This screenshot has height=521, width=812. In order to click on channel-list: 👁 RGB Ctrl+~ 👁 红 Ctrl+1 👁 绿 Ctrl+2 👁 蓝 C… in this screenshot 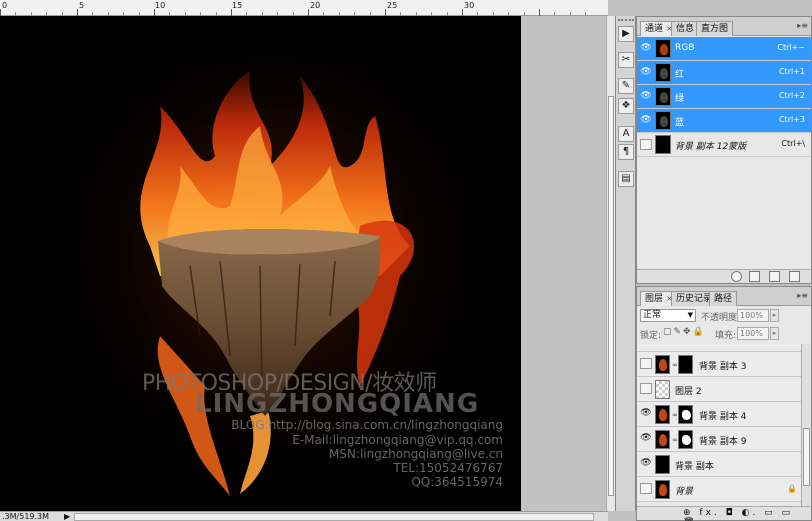, I will do `click(724, 97)`.